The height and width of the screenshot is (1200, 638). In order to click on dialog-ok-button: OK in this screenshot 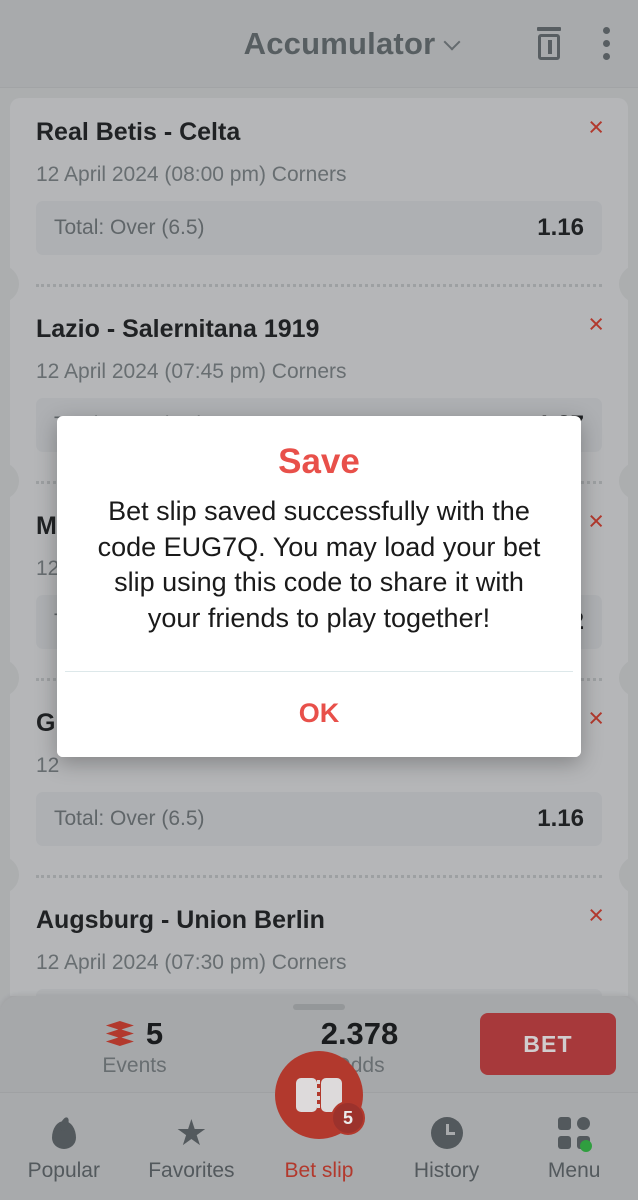, I will do `click(319, 714)`.